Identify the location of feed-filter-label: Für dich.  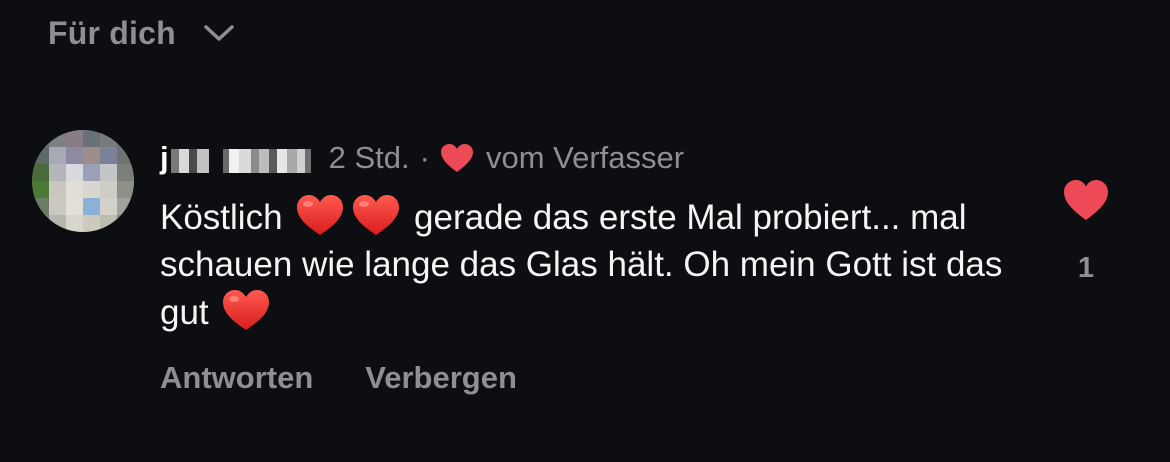
(112, 32).